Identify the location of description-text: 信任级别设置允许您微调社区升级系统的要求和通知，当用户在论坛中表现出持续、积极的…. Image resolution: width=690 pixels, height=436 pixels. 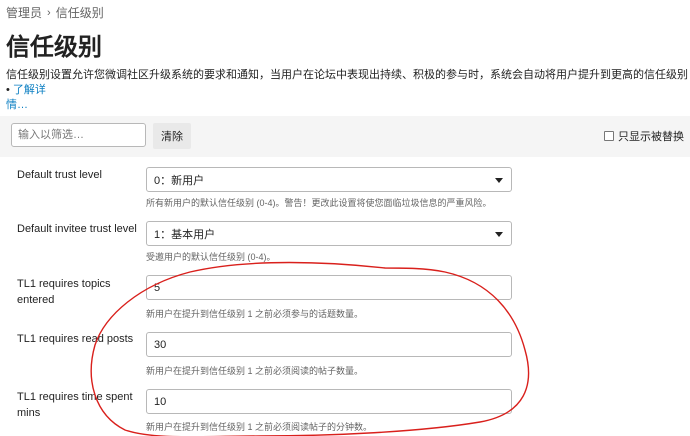
(347, 82).